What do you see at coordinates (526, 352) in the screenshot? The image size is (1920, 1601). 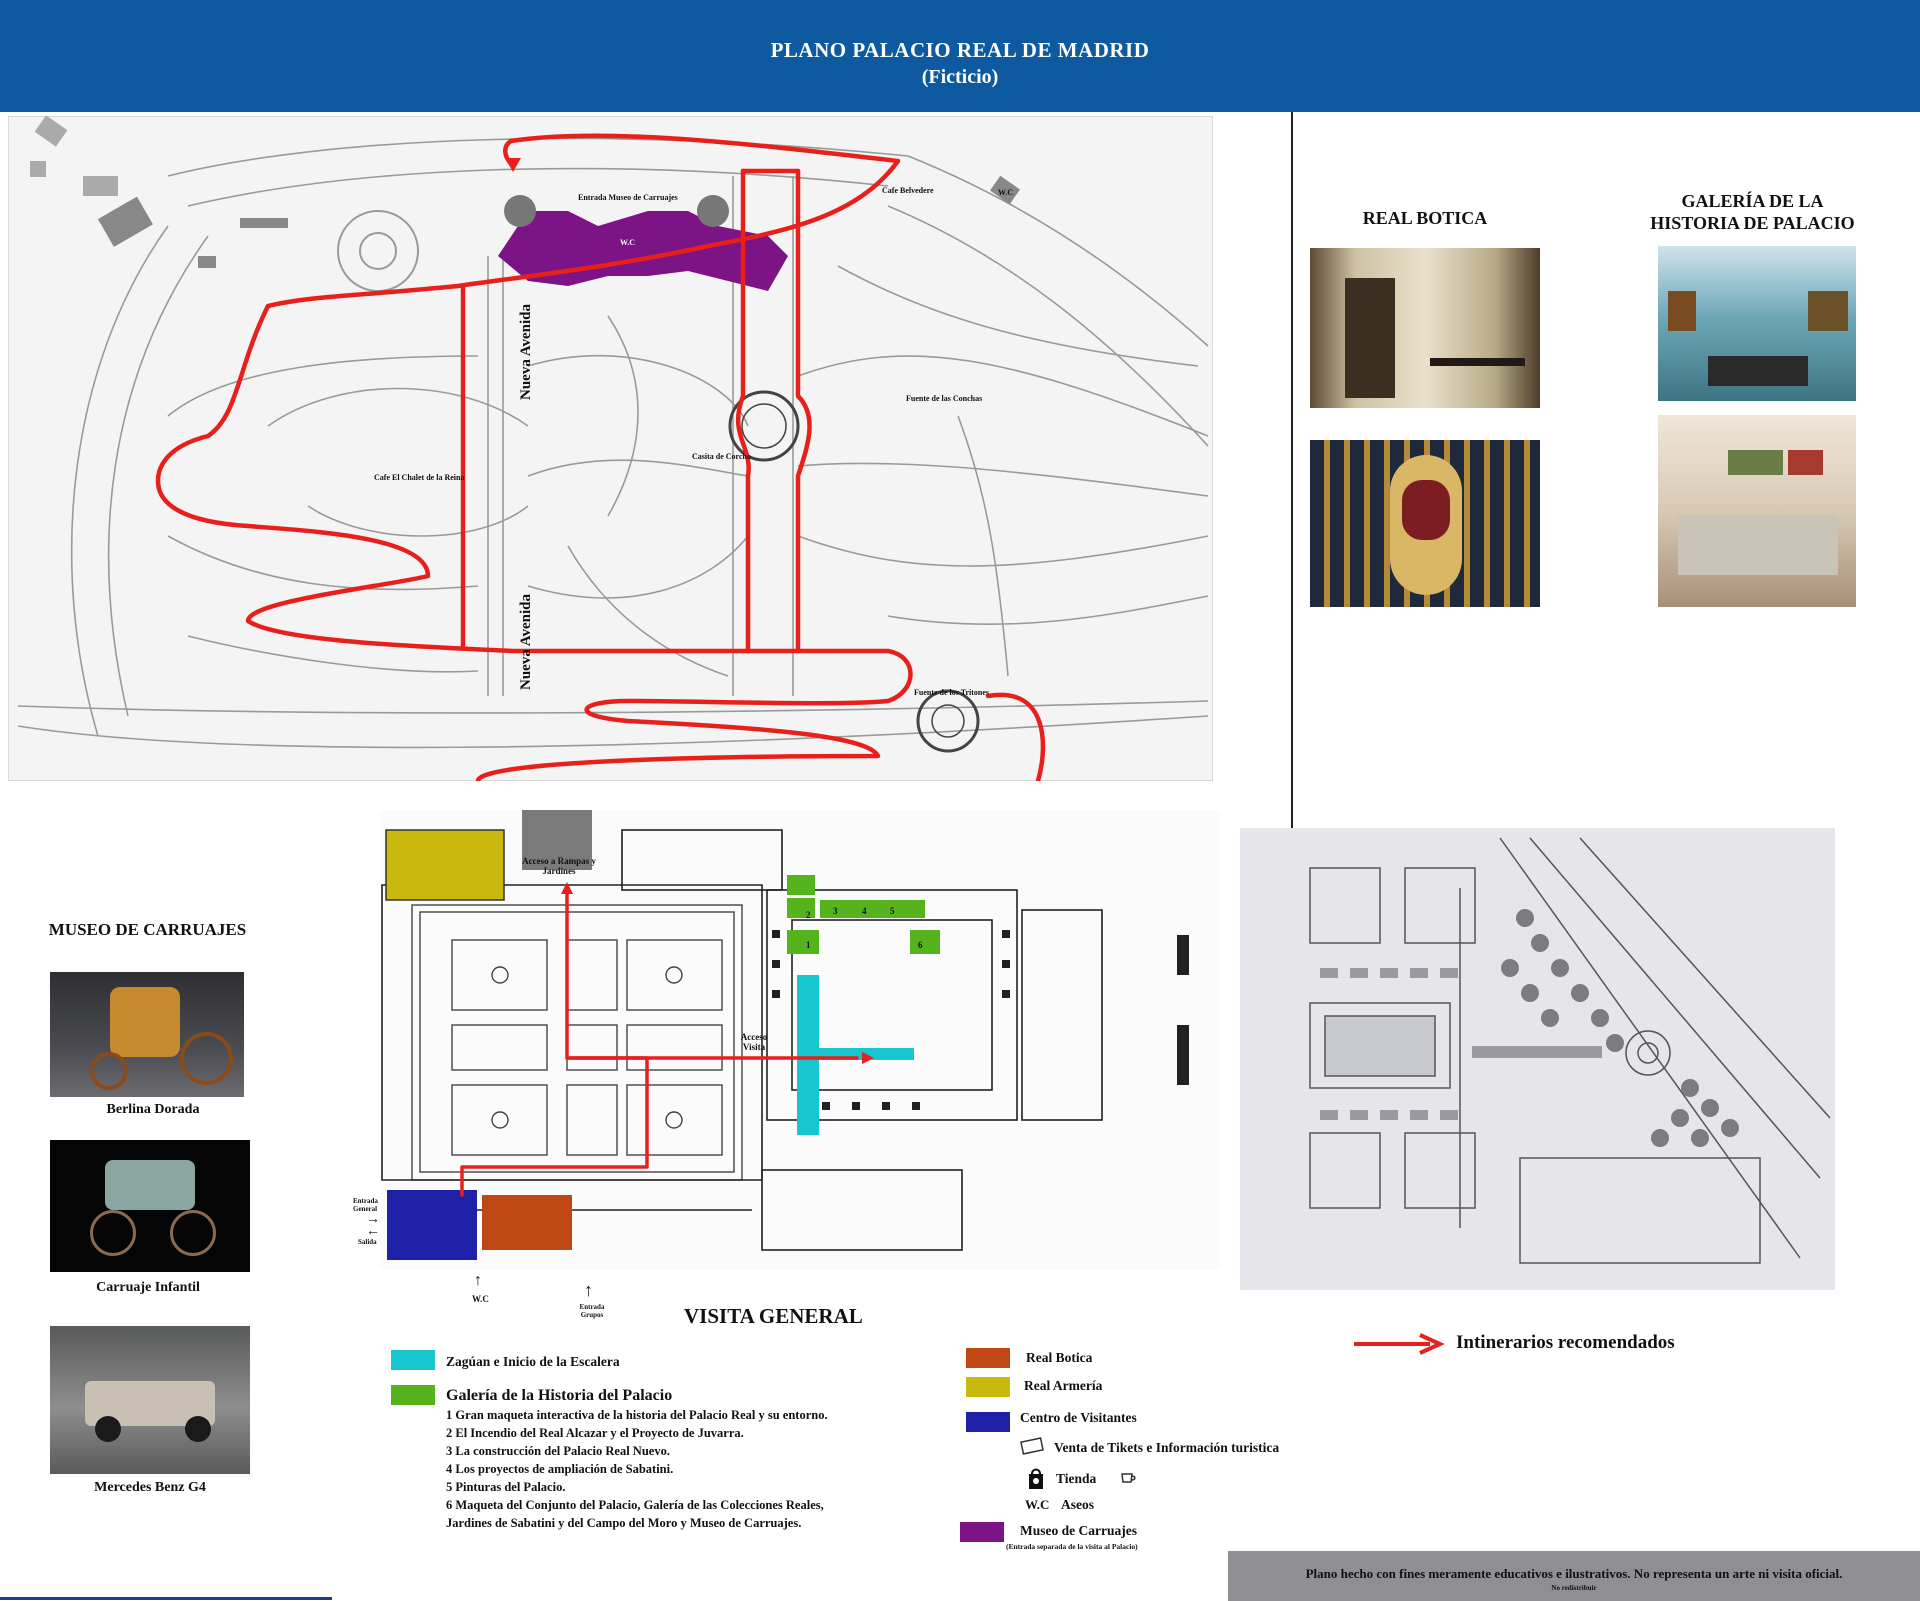 I see `label-nueva-avenida-top: Nueva Avenida` at bounding box center [526, 352].